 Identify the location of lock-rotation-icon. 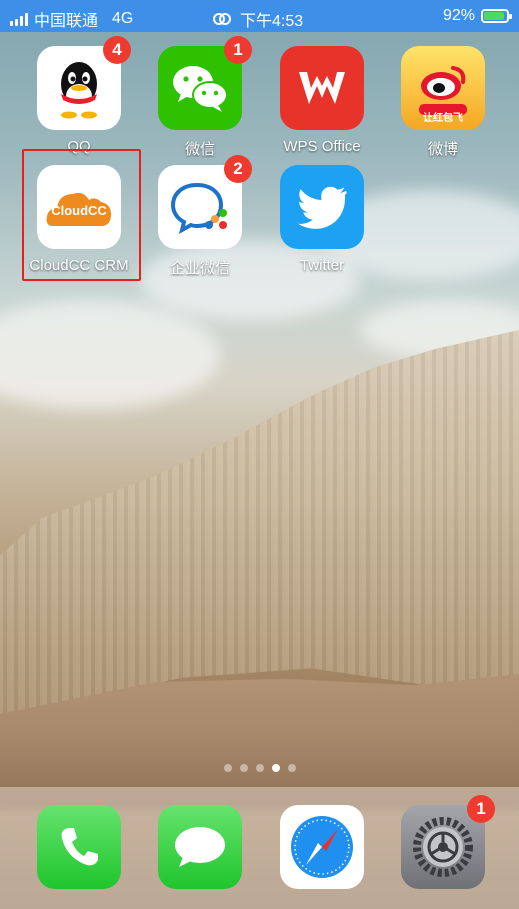
(222, 19).